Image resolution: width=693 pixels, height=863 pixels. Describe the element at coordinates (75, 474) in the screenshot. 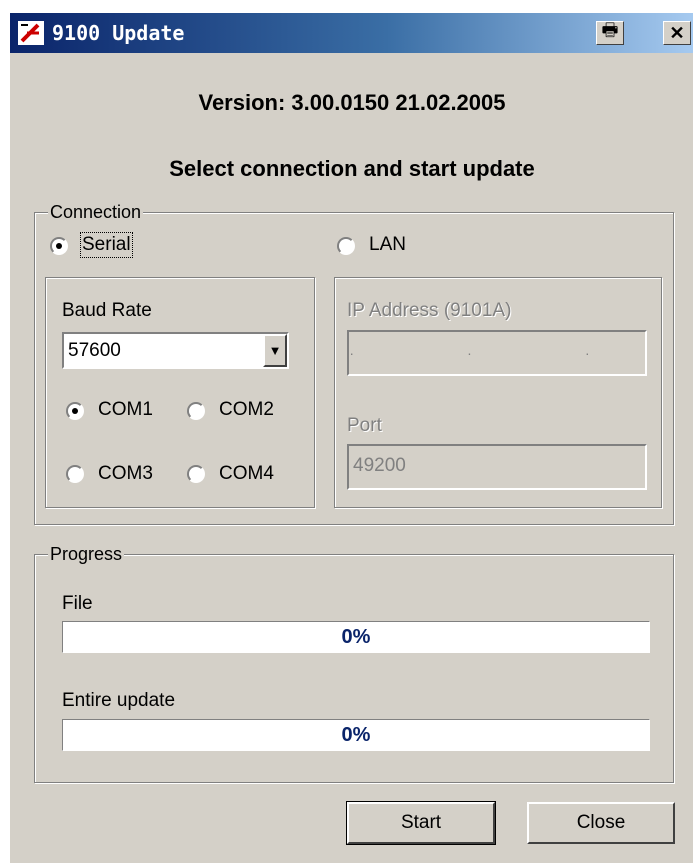

I see `com3-radio` at that location.